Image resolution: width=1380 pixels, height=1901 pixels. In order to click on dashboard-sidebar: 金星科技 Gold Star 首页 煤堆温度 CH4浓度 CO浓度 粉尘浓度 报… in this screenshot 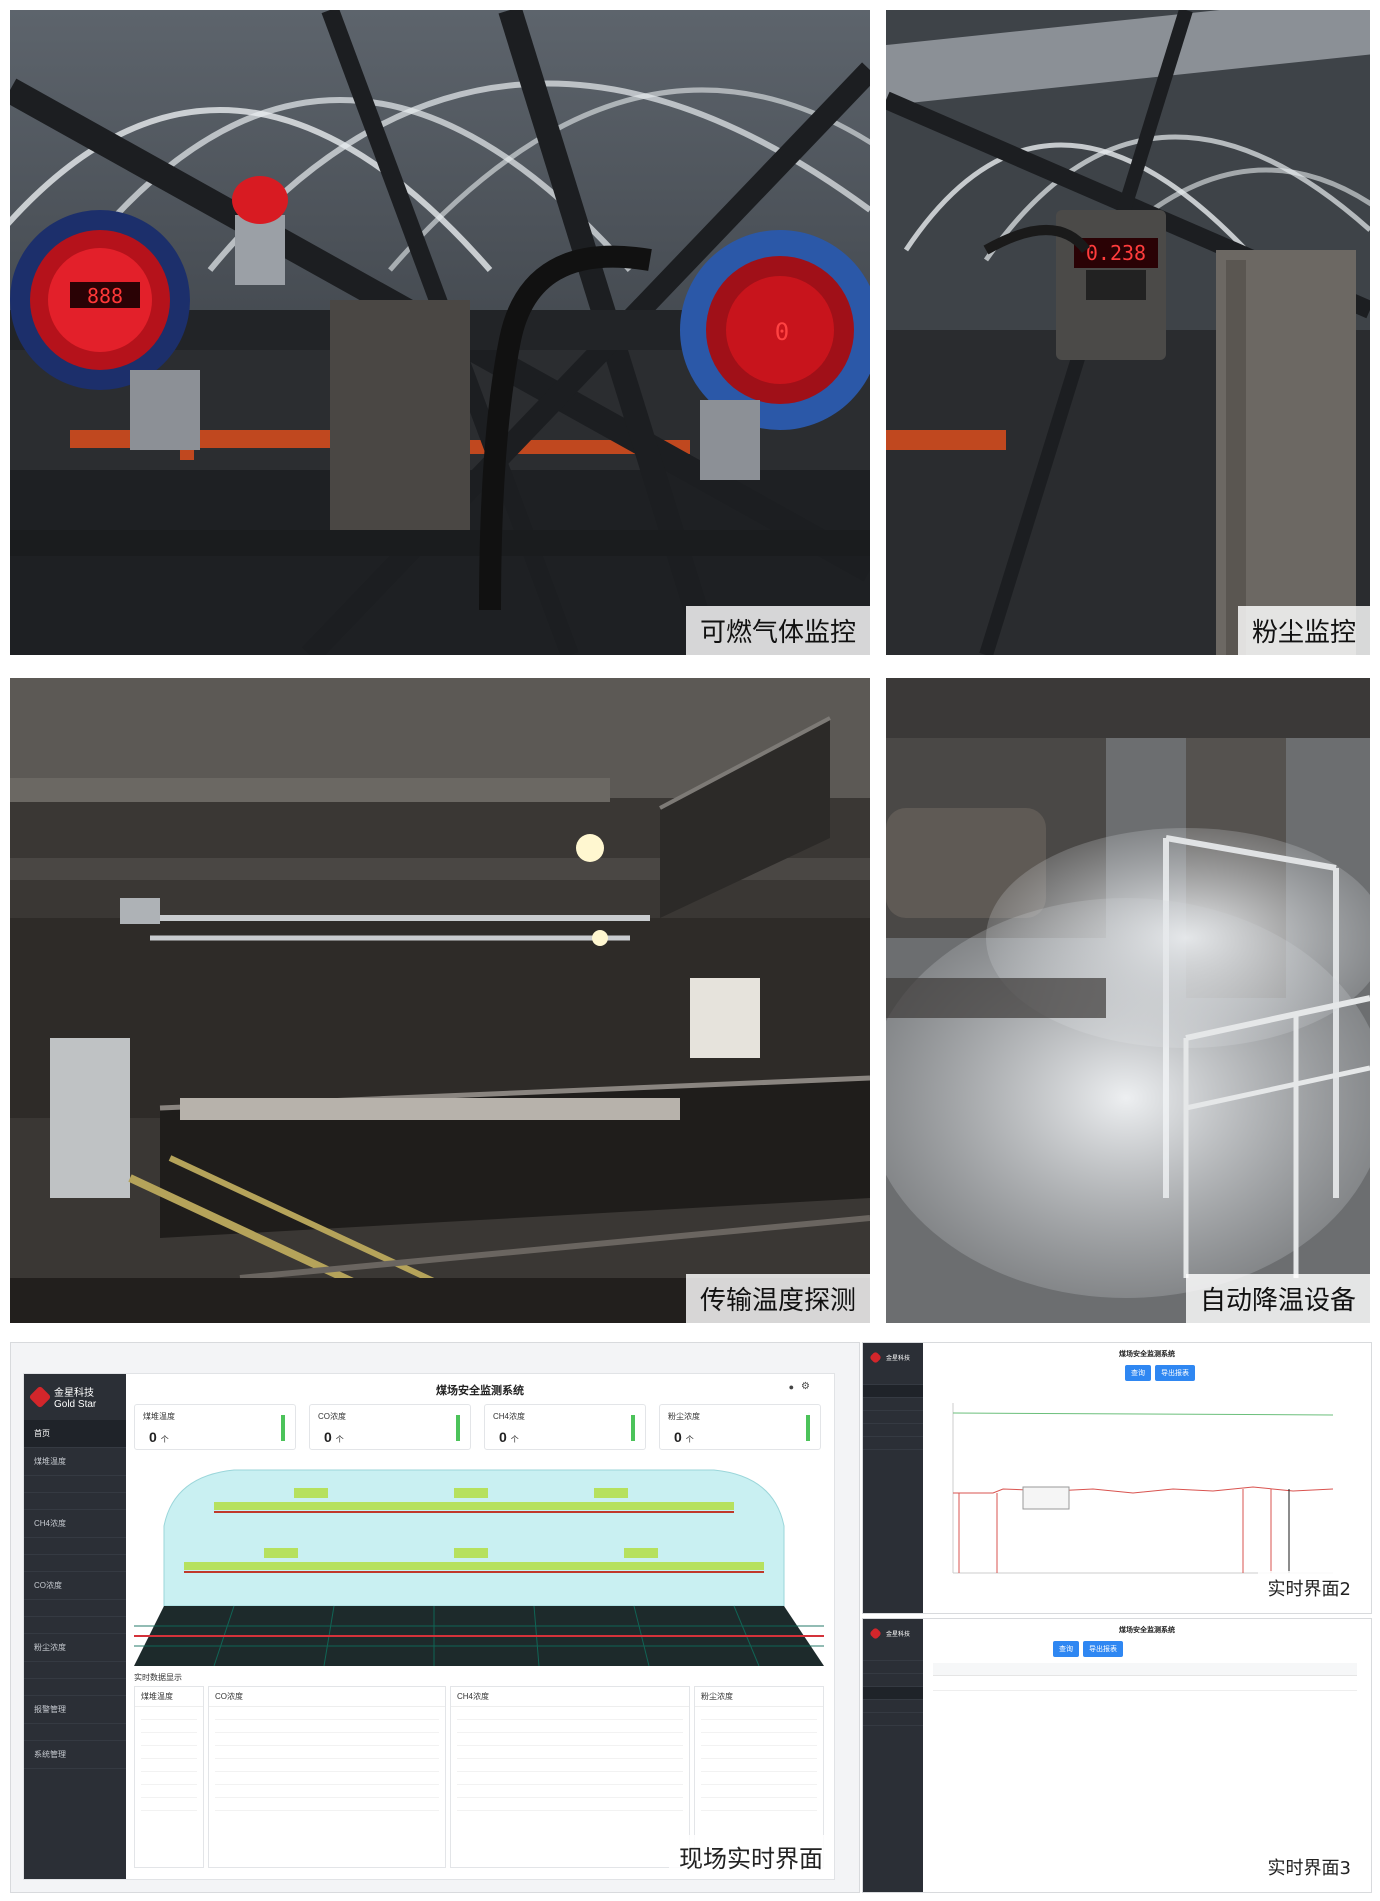, I will do `click(75, 1626)`.